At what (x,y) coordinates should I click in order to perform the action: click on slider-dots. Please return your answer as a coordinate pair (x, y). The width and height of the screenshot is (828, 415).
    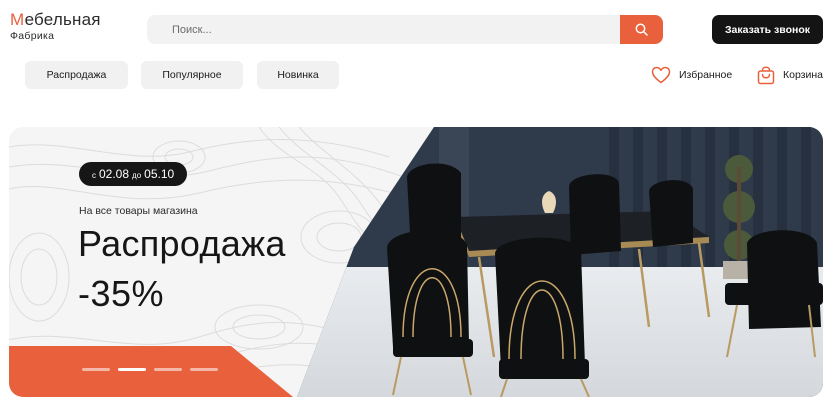
    Looking at the image, I should click on (150, 369).